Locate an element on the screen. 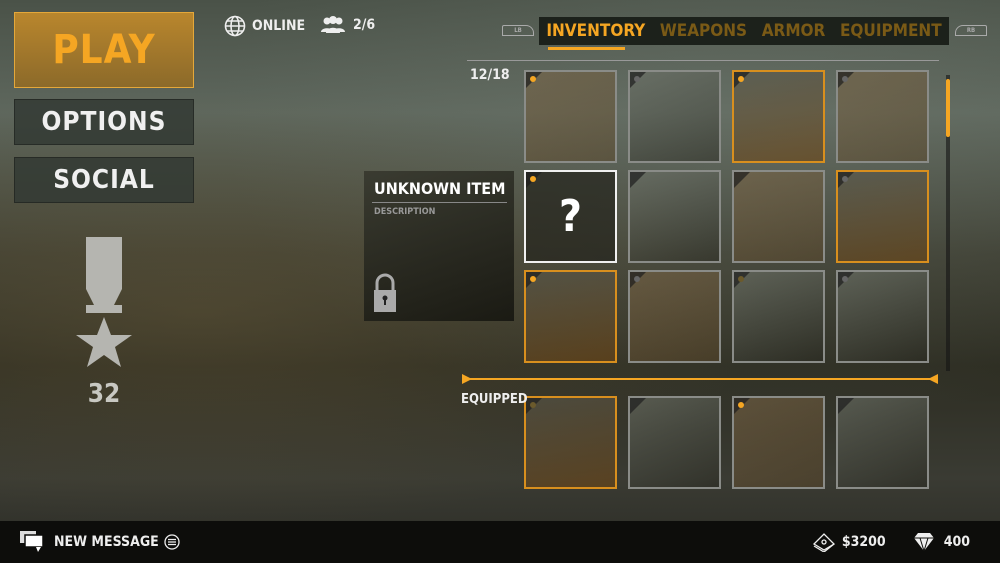 The image size is (1000, 563). options-button: OPTIONS is located at coordinates (104, 122).